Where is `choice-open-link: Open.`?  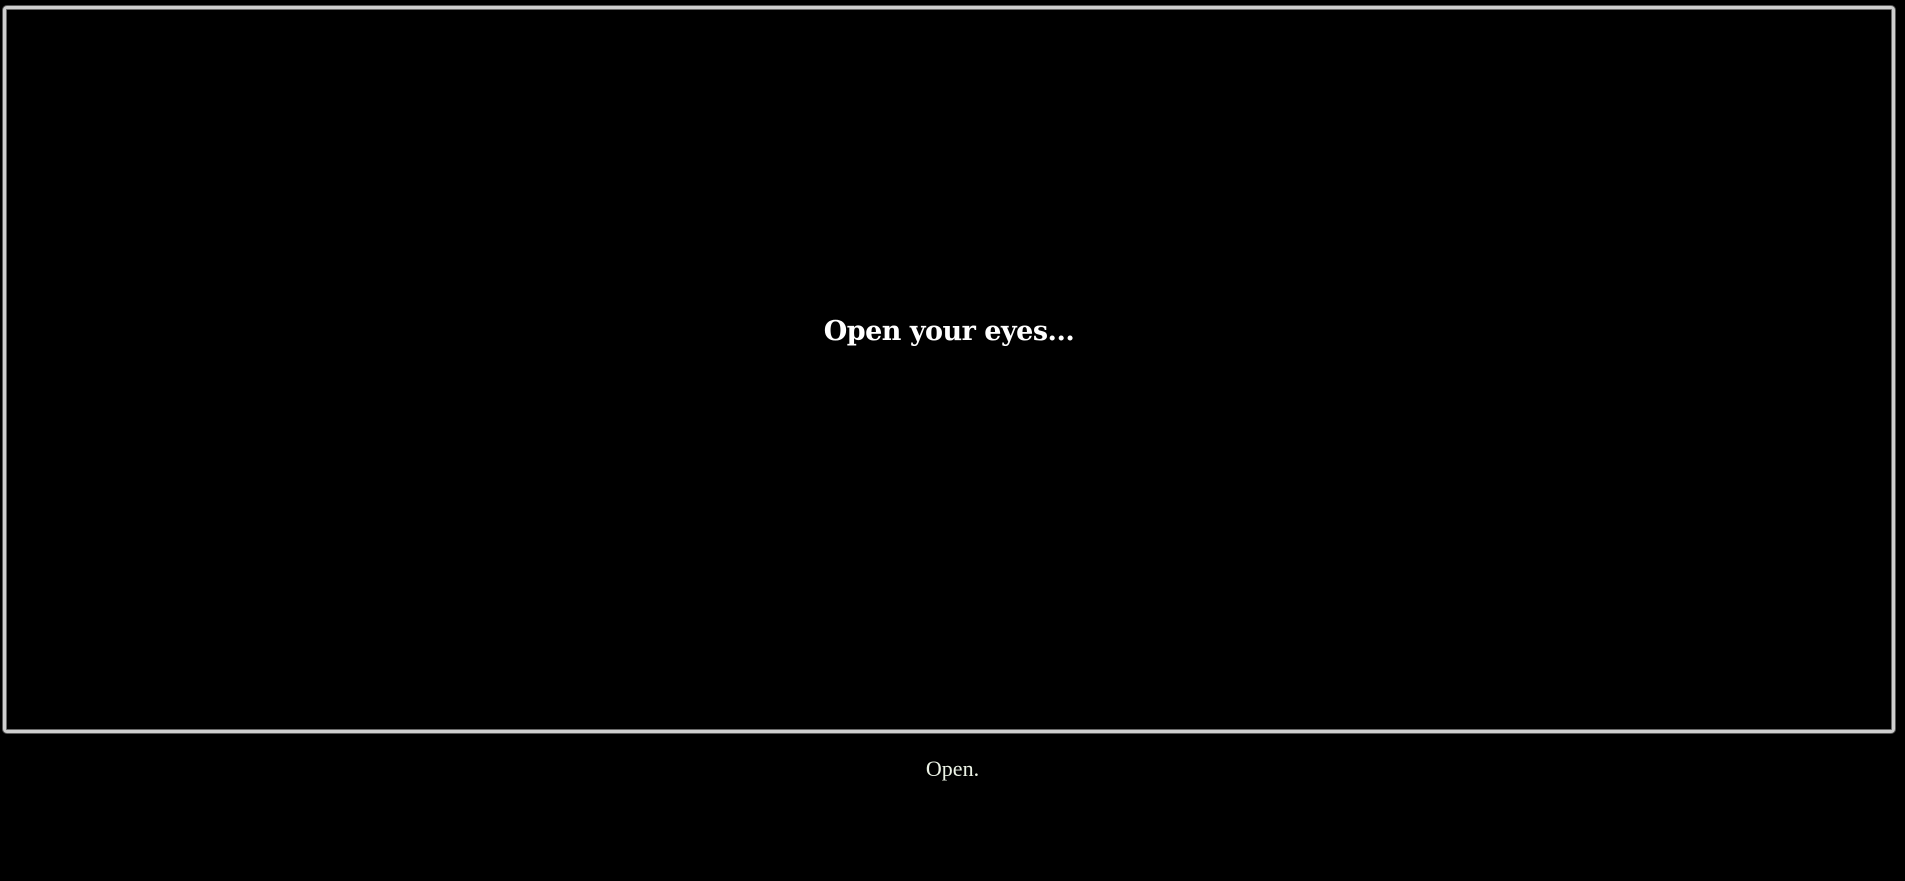 choice-open-link: Open. is located at coordinates (952, 769).